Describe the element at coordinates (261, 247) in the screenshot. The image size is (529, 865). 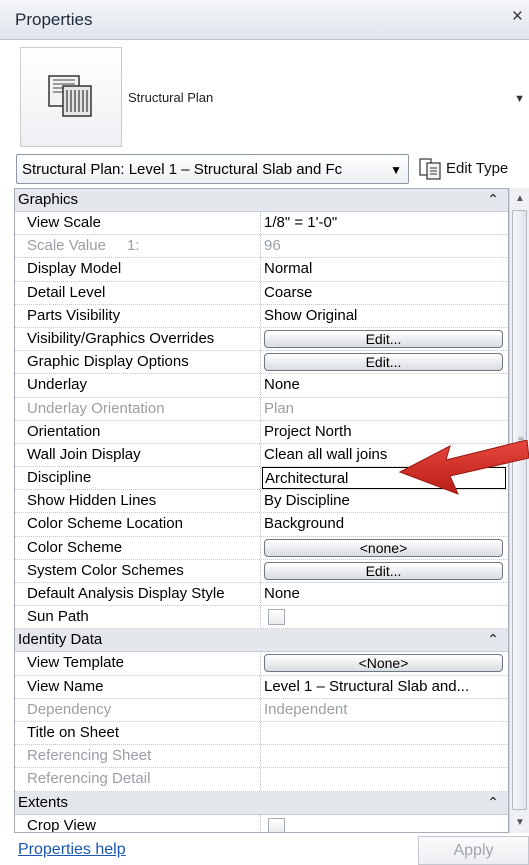
I see `property-row-scale-value: Scale Value 1: 96` at that location.